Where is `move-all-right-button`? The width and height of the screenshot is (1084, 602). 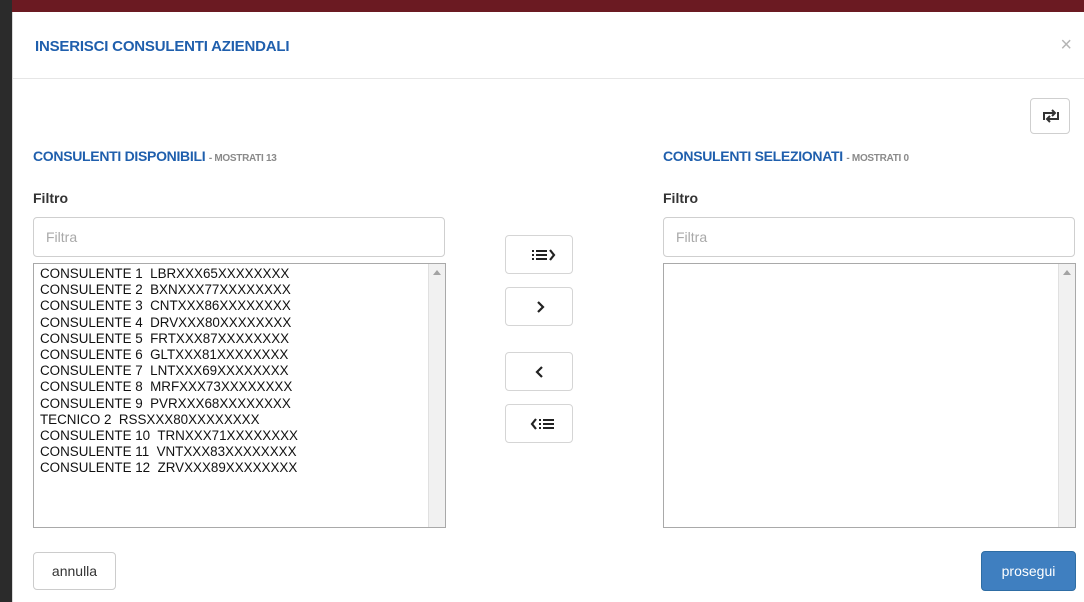 move-all-right-button is located at coordinates (539, 254).